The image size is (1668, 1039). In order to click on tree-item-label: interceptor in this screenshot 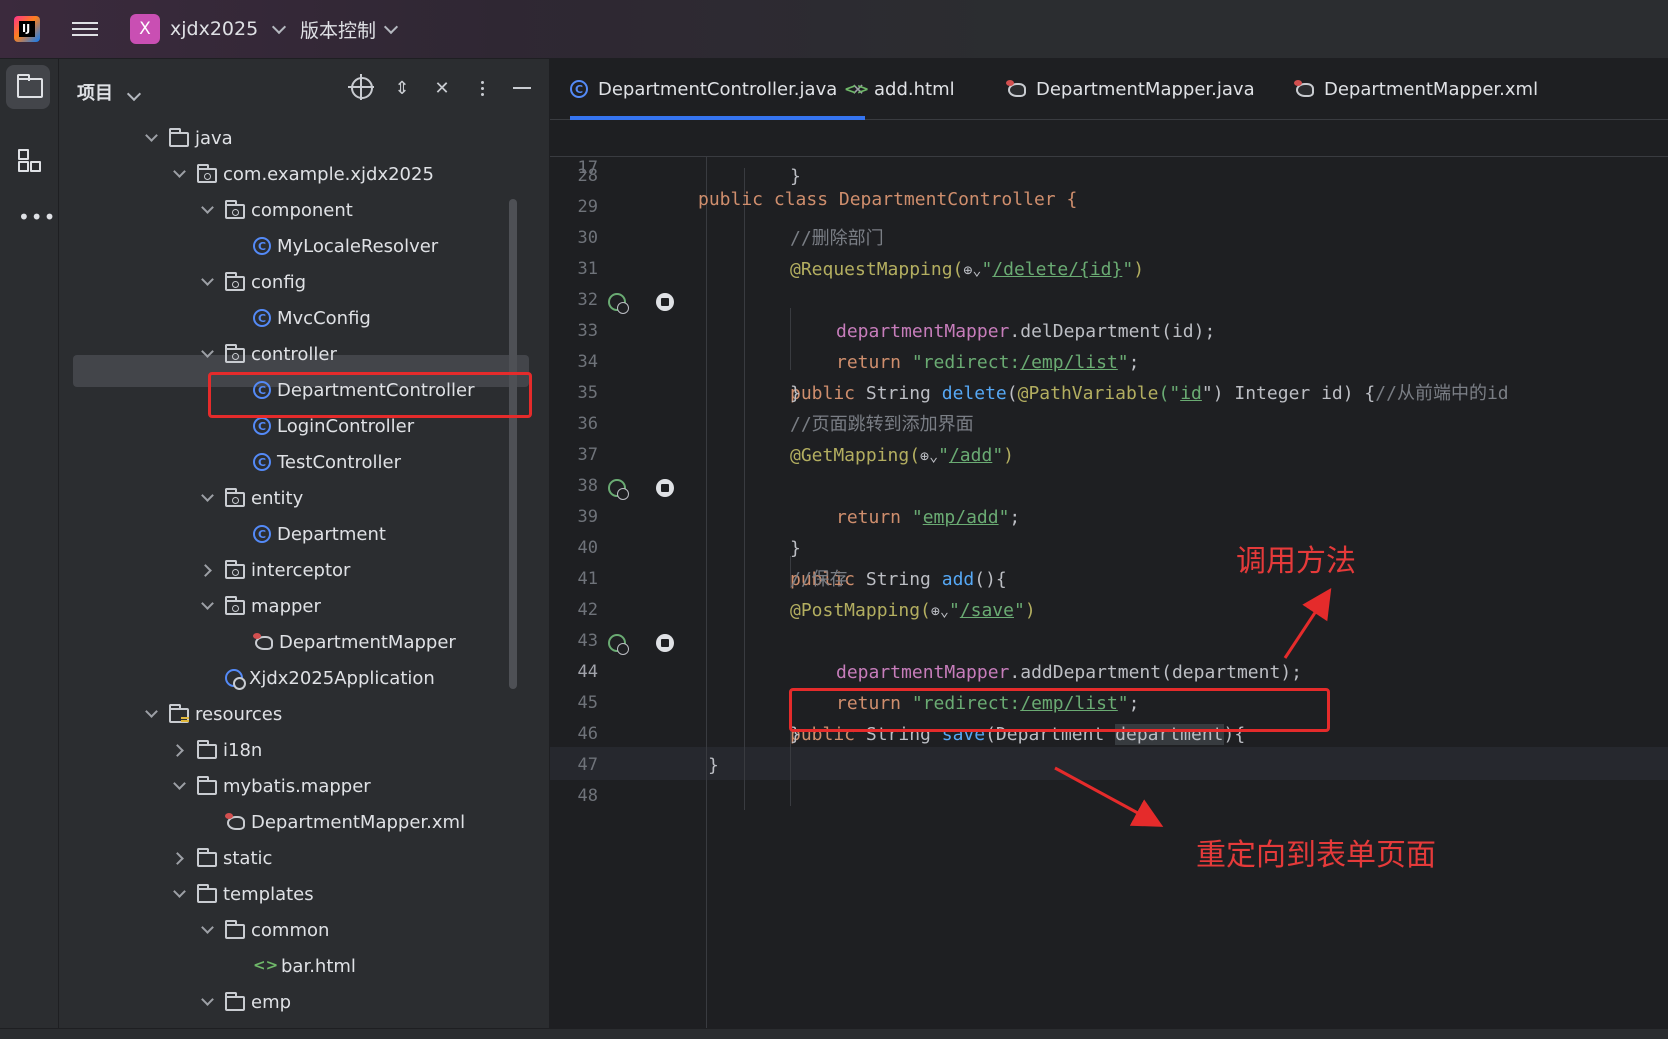, I will do `click(301, 570)`.